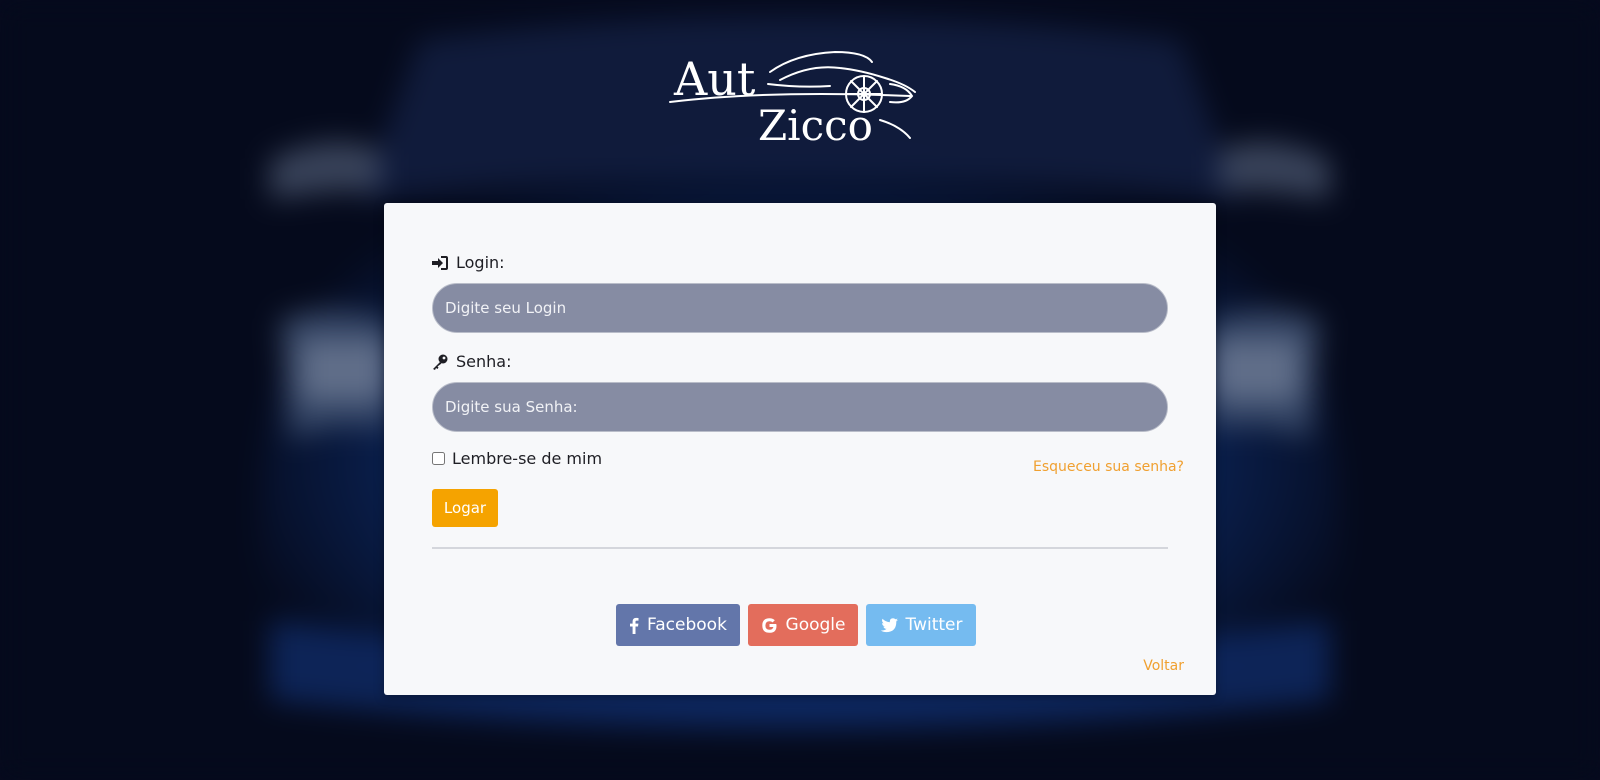  I want to click on divider, so click(800, 548).